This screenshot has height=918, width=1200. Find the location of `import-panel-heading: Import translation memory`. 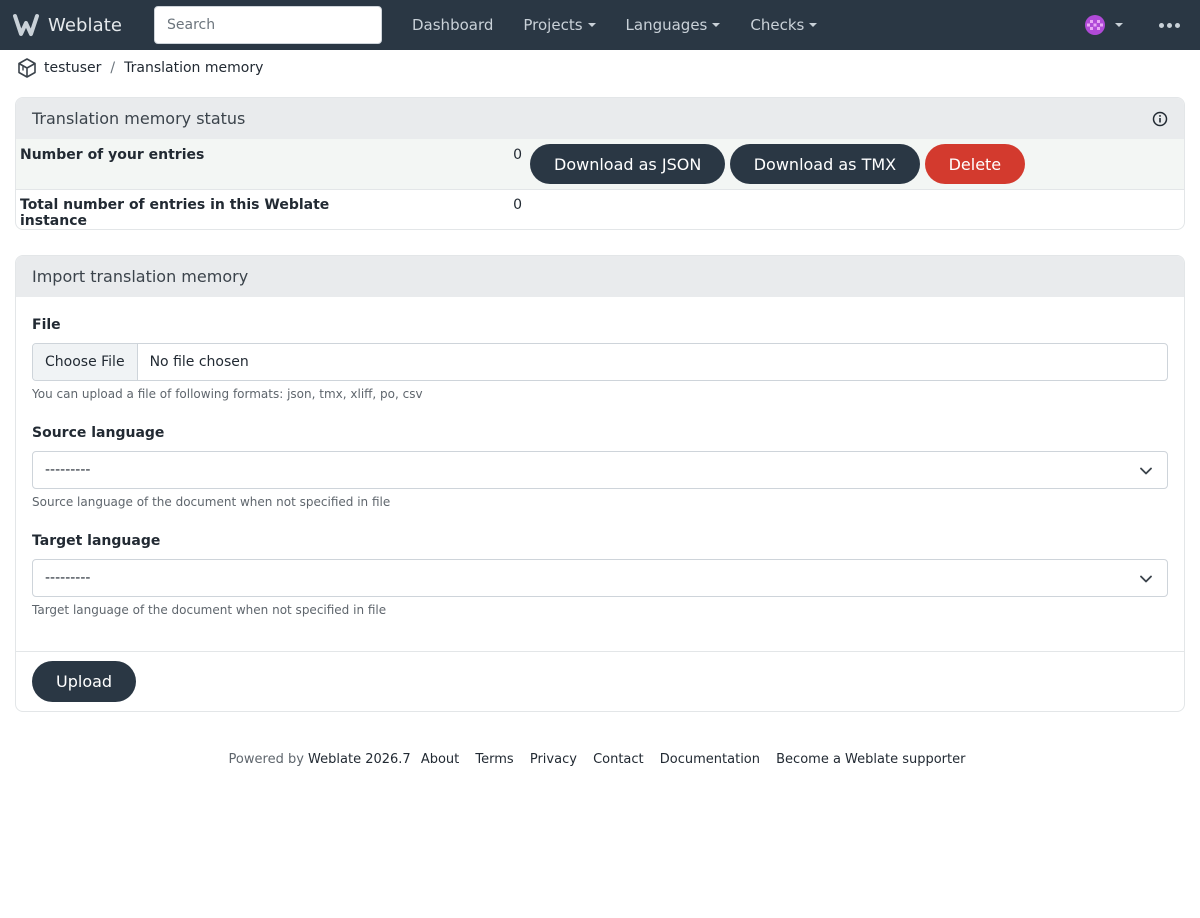

import-panel-heading: Import translation memory is located at coordinates (600, 276).